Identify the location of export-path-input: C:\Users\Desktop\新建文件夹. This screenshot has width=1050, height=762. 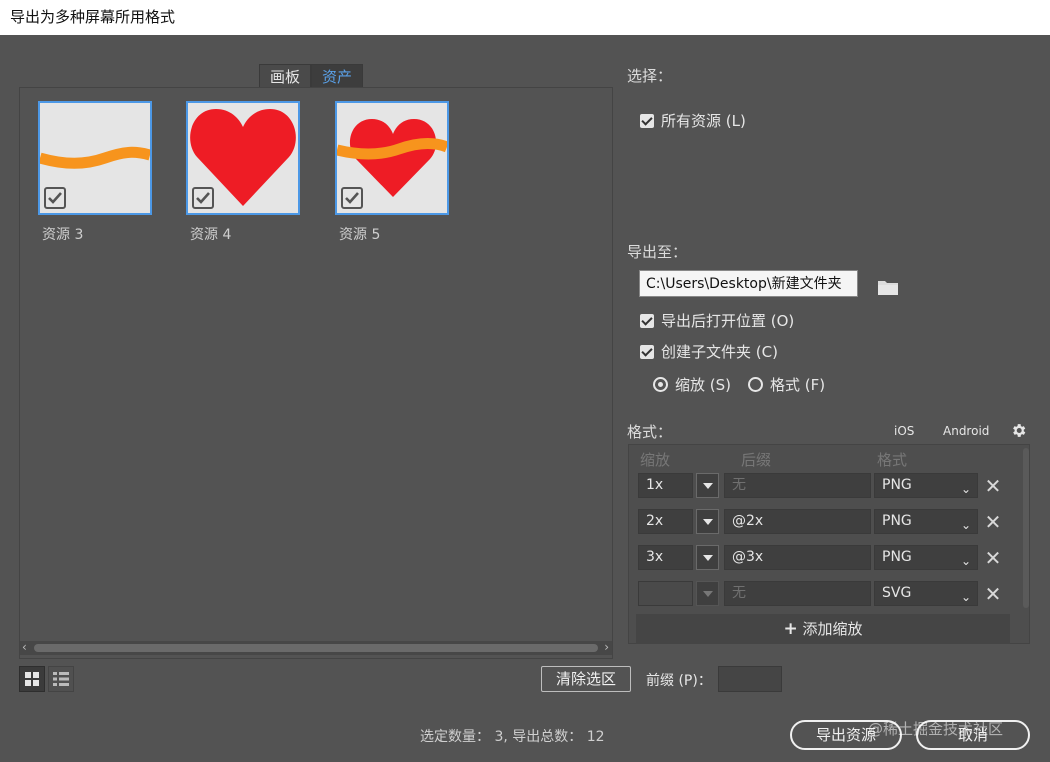
(748, 283).